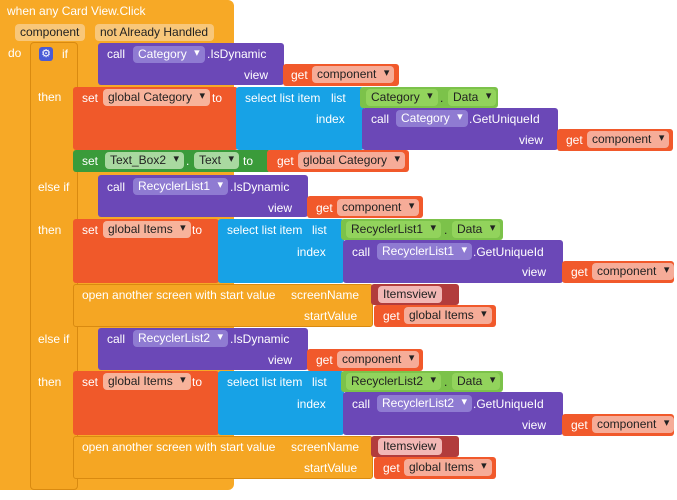 This screenshot has width=677, height=500. Describe the element at coordinates (50, 230) in the screenshot. I see `then-label-2: then` at that location.